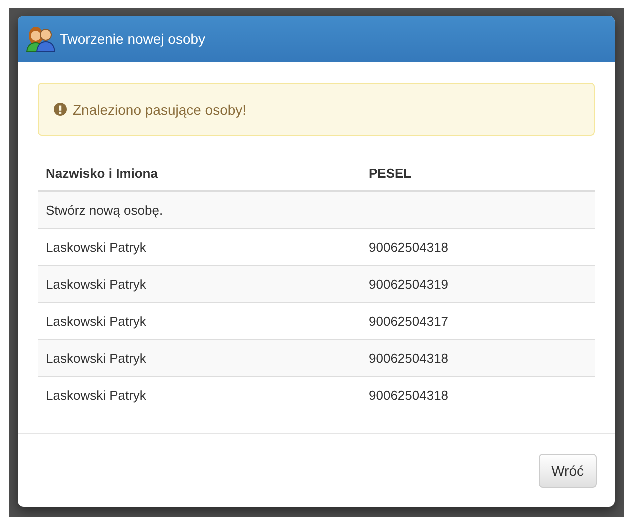 This screenshot has height=525, width=633. I want to click on people-icon, so click(41, 39).